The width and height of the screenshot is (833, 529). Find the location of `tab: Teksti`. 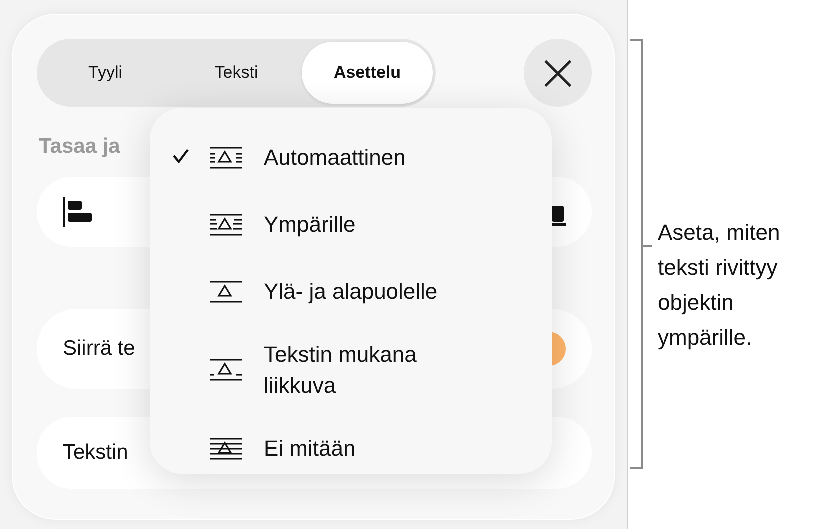

tab: Teksti is located at coordinates (236, 73).